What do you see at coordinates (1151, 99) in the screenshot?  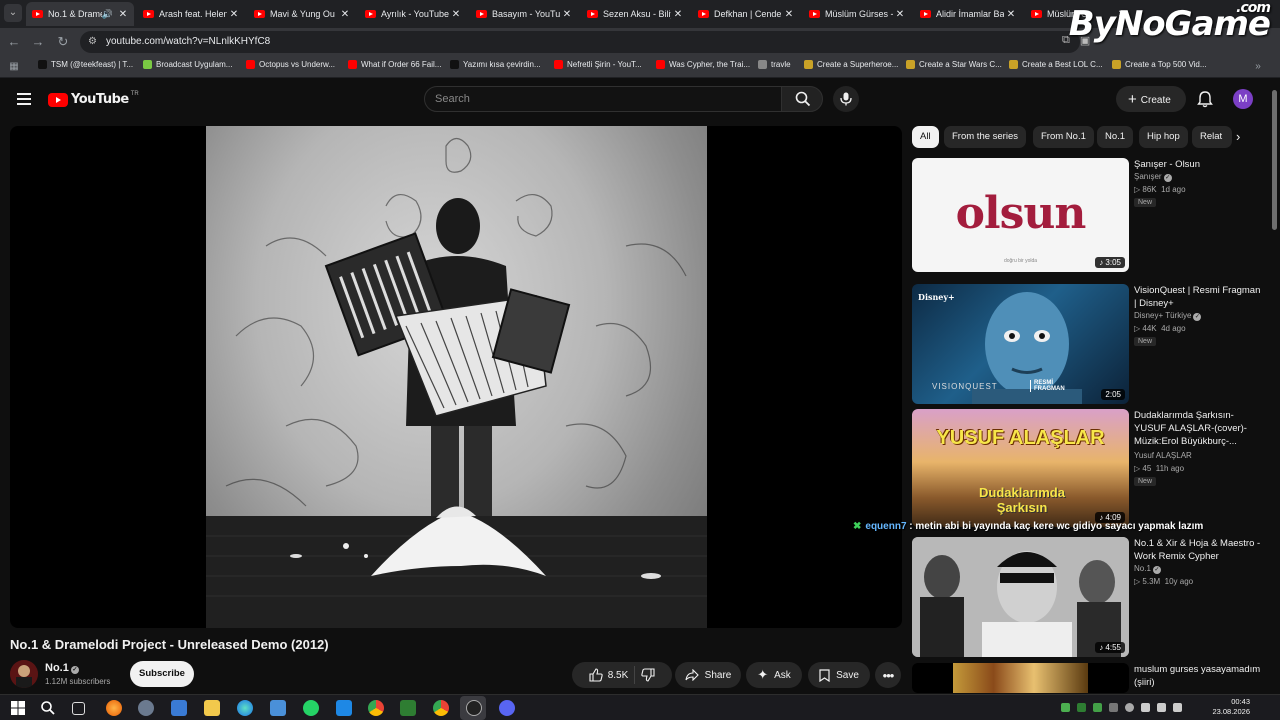 I see `create-button: + Create` at bounding box center [1151, 99].